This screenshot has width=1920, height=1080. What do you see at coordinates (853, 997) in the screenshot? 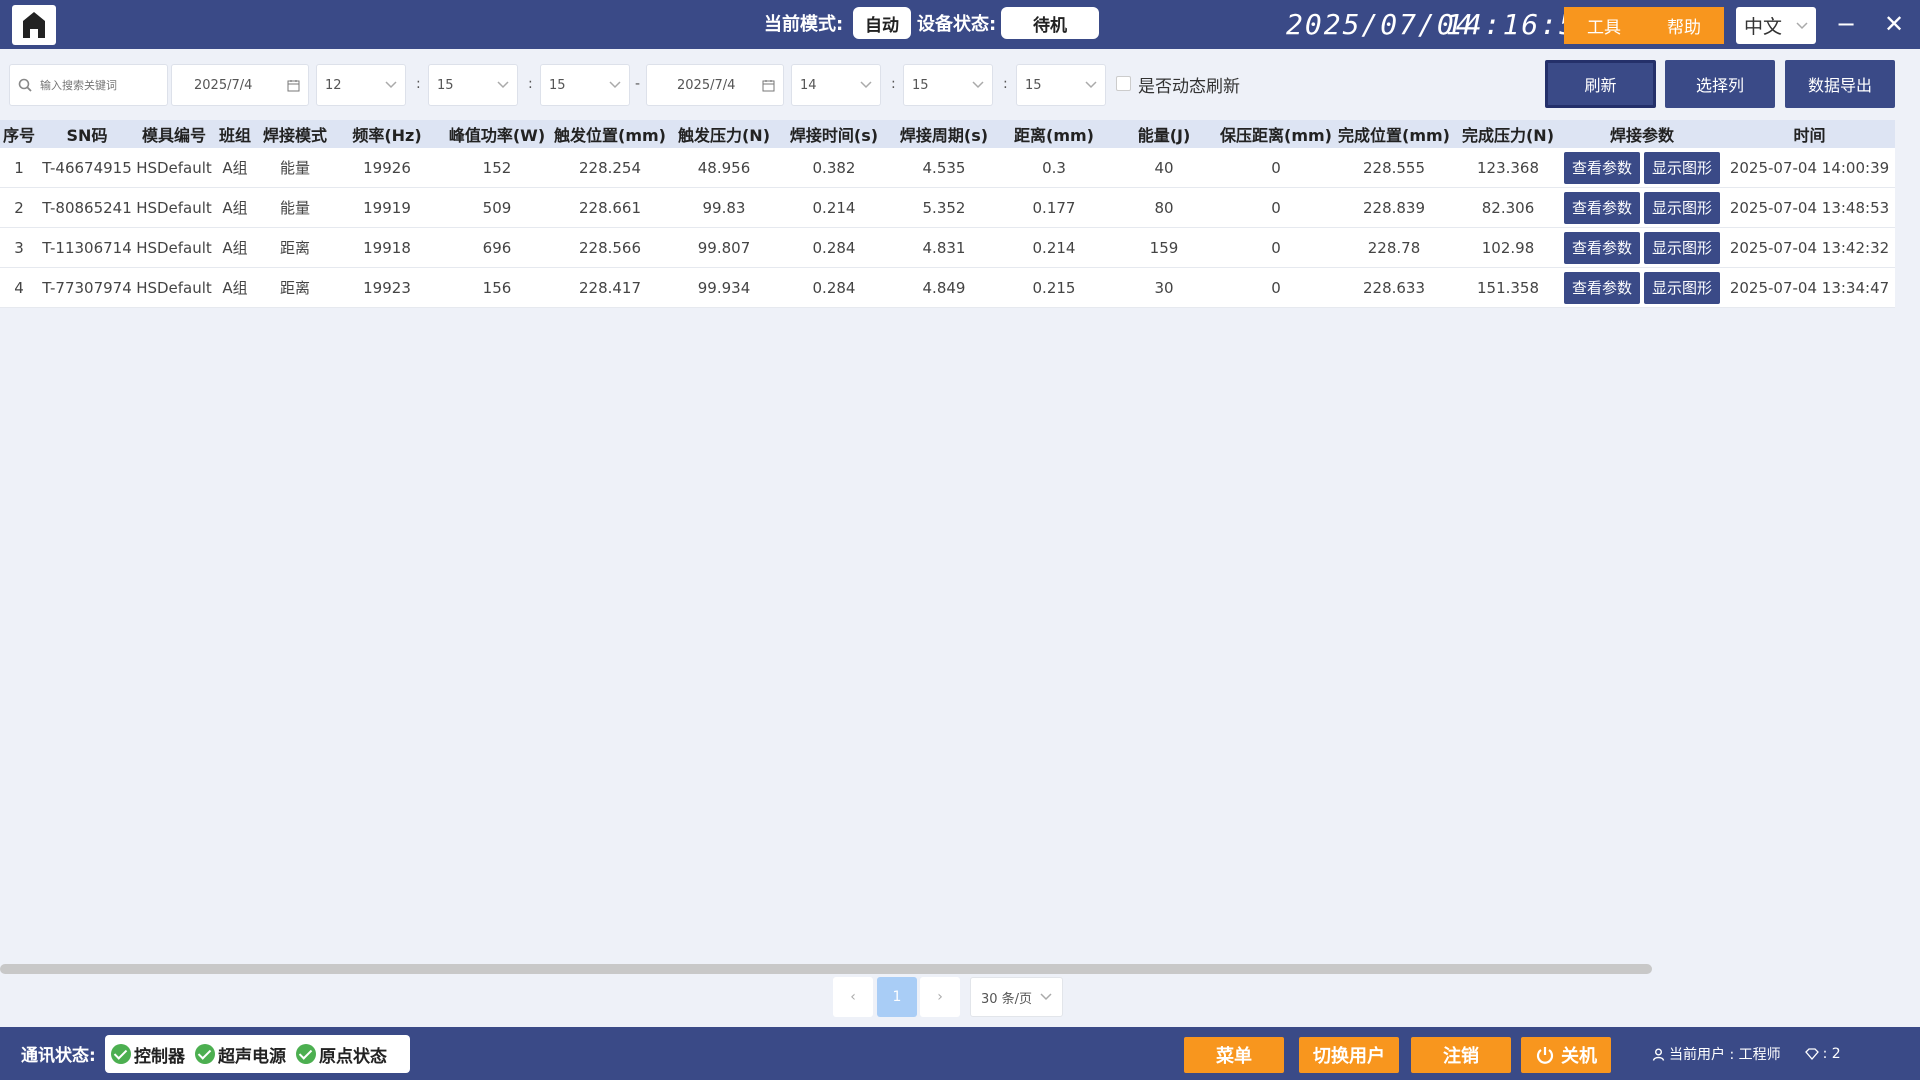
I see `prev-page-button: ‹` at bounding box center [853, 997].